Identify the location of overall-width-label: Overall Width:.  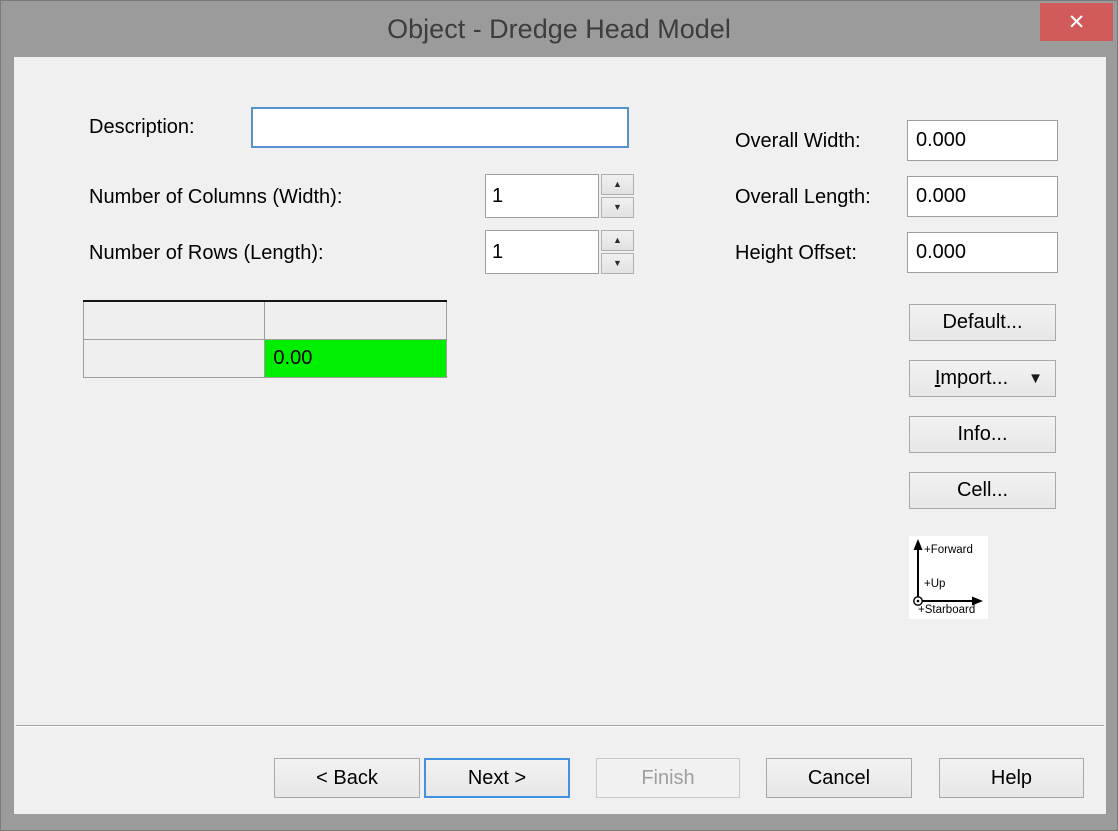
(798, 141).